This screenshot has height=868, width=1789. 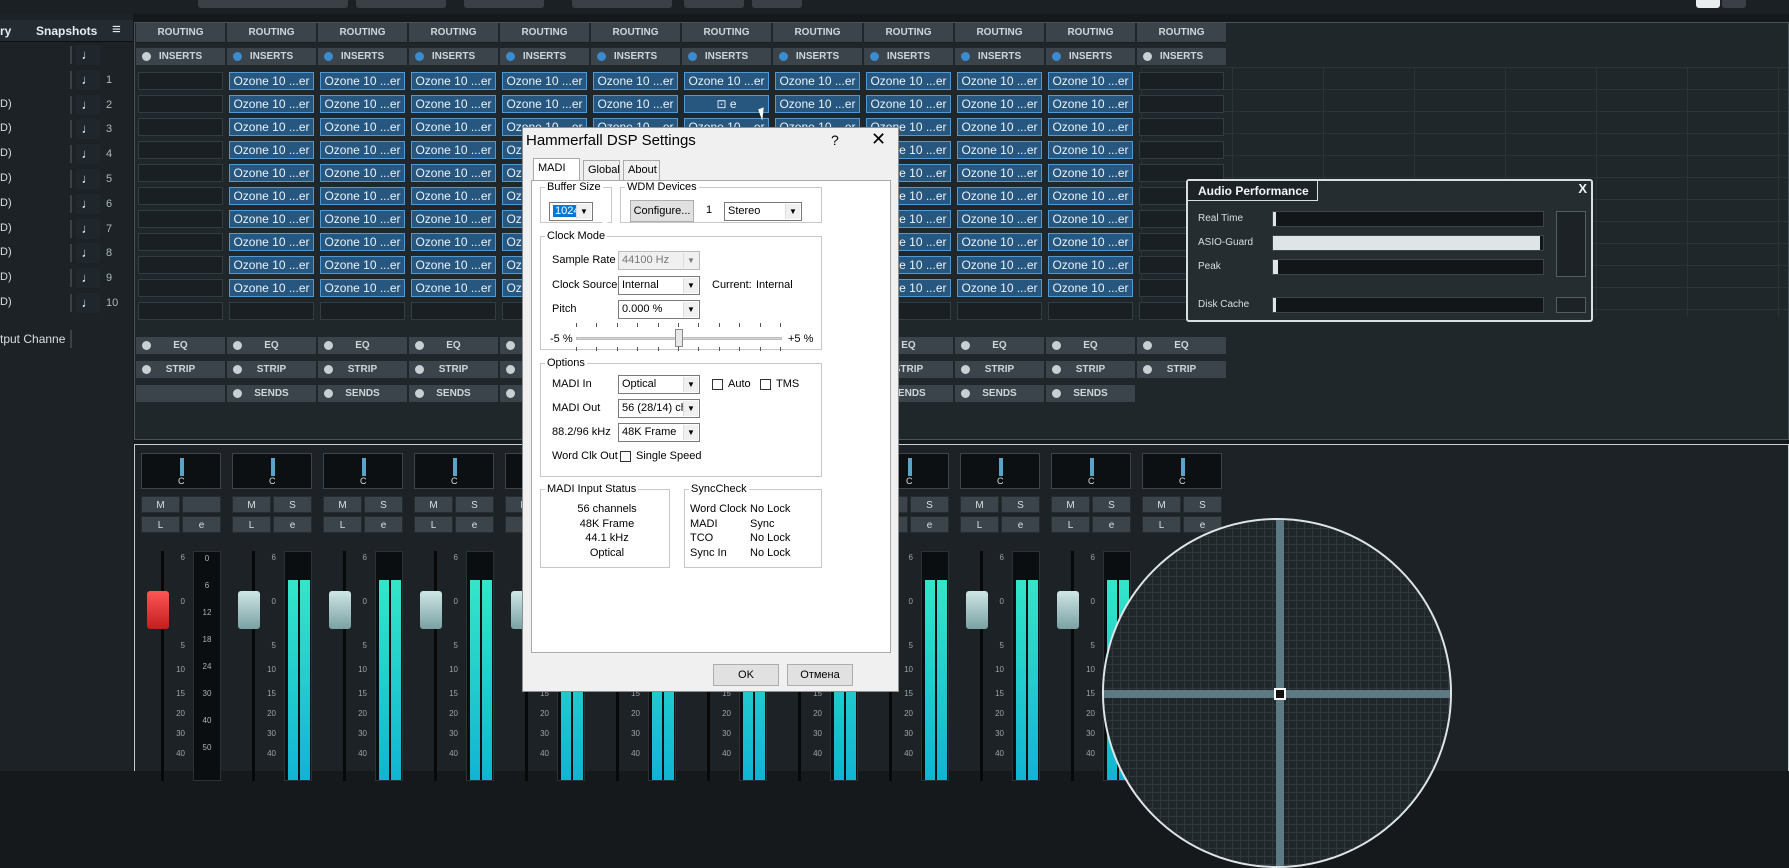 I want to click on pitch-select: 0.000 % ▼, so click(x=659, y=309).